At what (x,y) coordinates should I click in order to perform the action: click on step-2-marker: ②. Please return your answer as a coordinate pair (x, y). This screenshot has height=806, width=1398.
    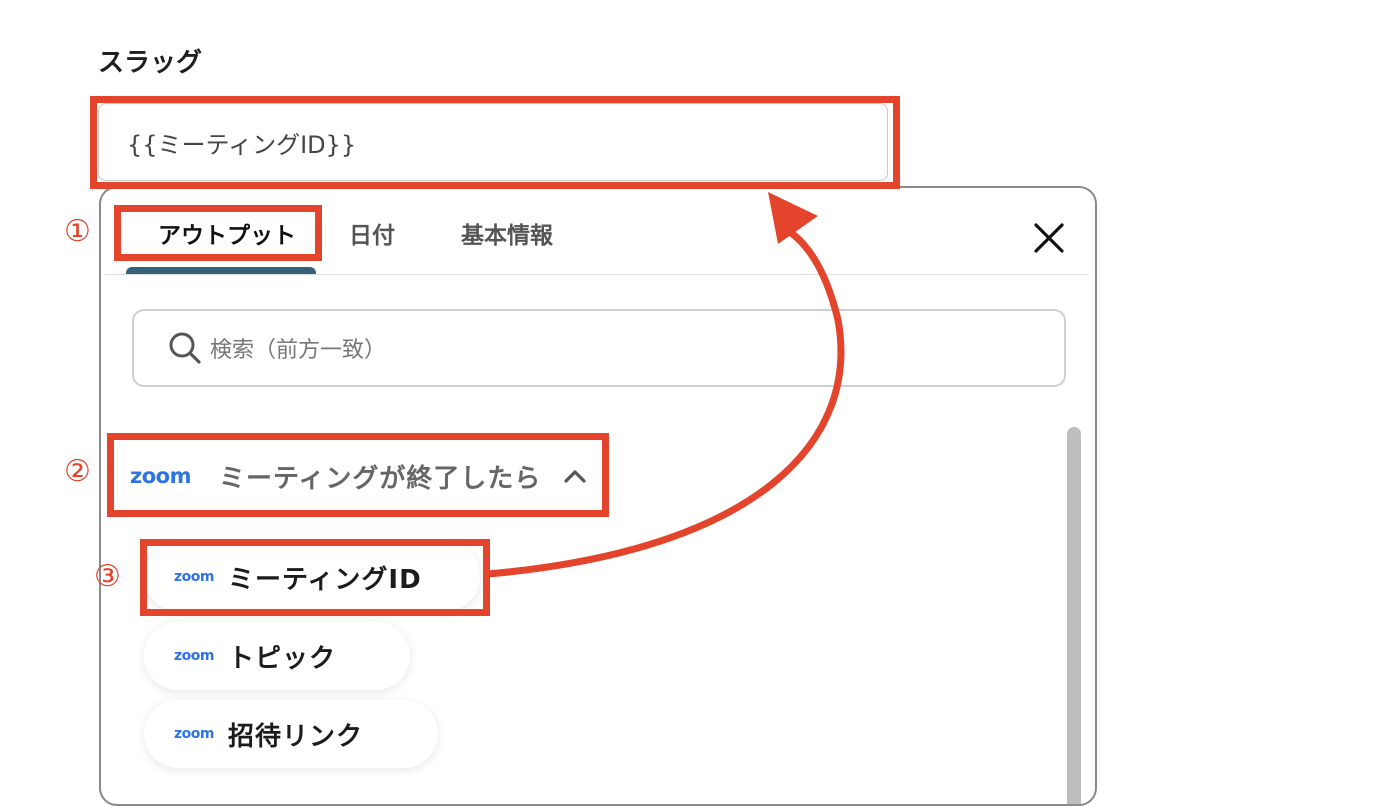
    Looking at the image, I should click on (77, 471).